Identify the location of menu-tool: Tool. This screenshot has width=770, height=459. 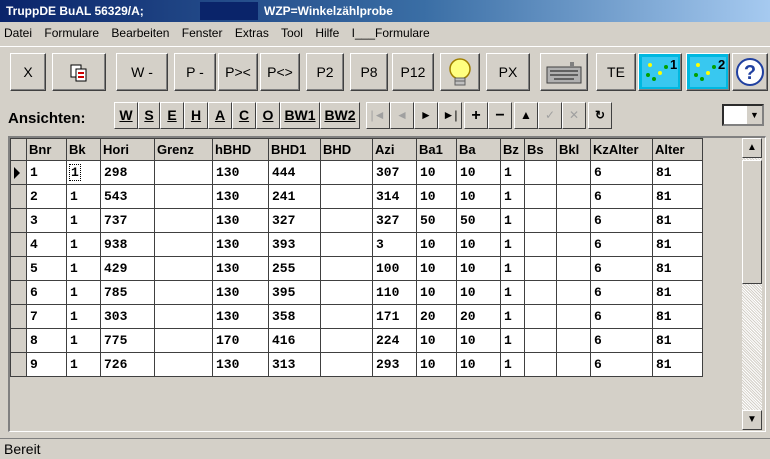
(292, 33).